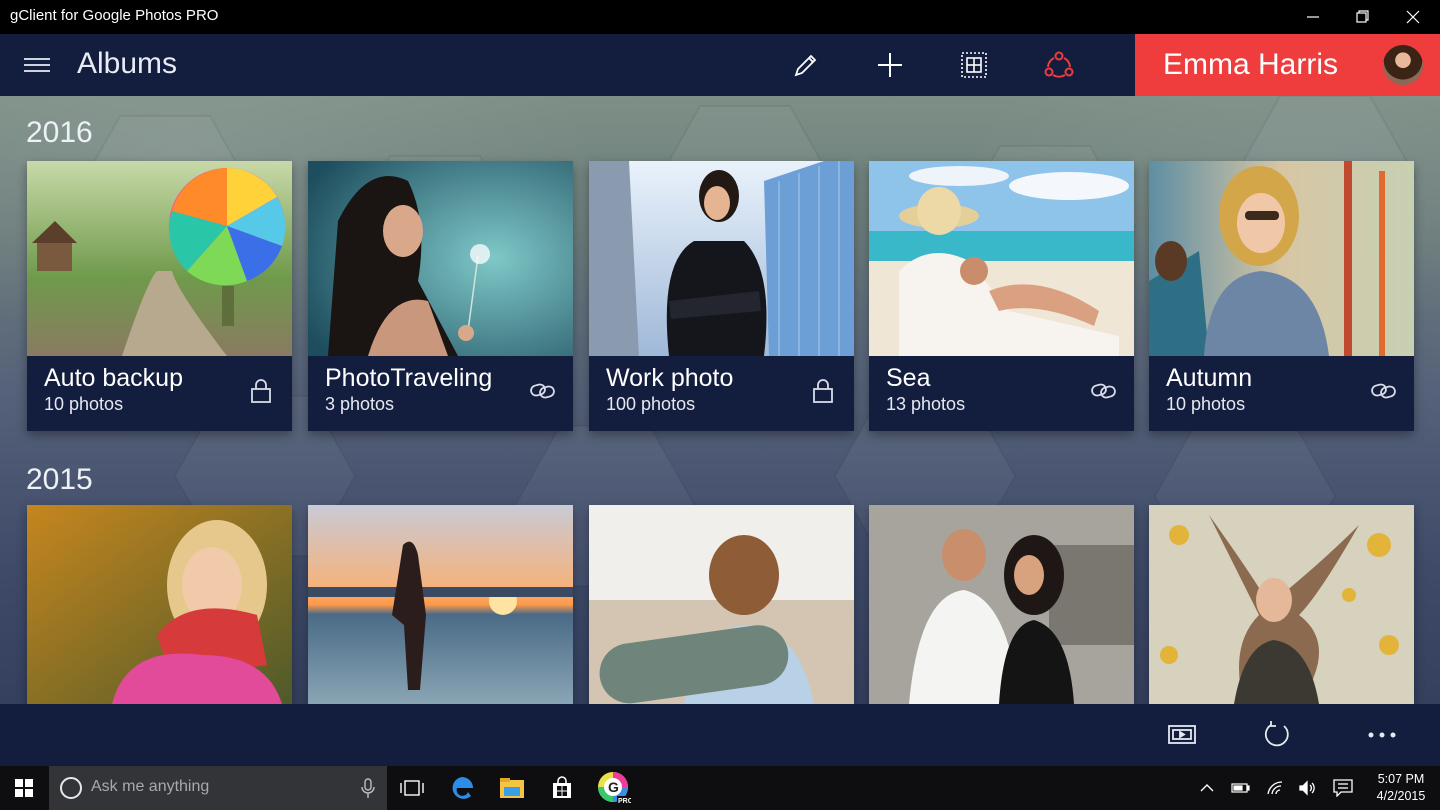  I want to click on select-grid-icon, so click(974, 65).